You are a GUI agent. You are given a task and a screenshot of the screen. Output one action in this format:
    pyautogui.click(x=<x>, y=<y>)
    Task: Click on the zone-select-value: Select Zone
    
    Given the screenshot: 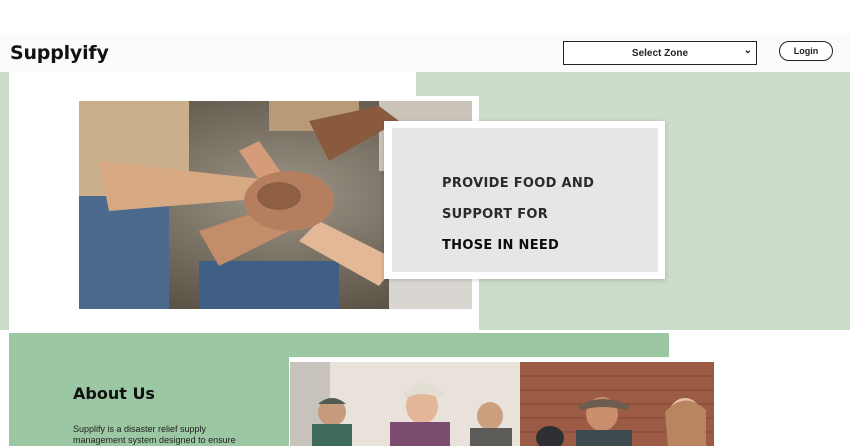 What is the action you would take?
    pyautogui.click(x=660, y=53)
    